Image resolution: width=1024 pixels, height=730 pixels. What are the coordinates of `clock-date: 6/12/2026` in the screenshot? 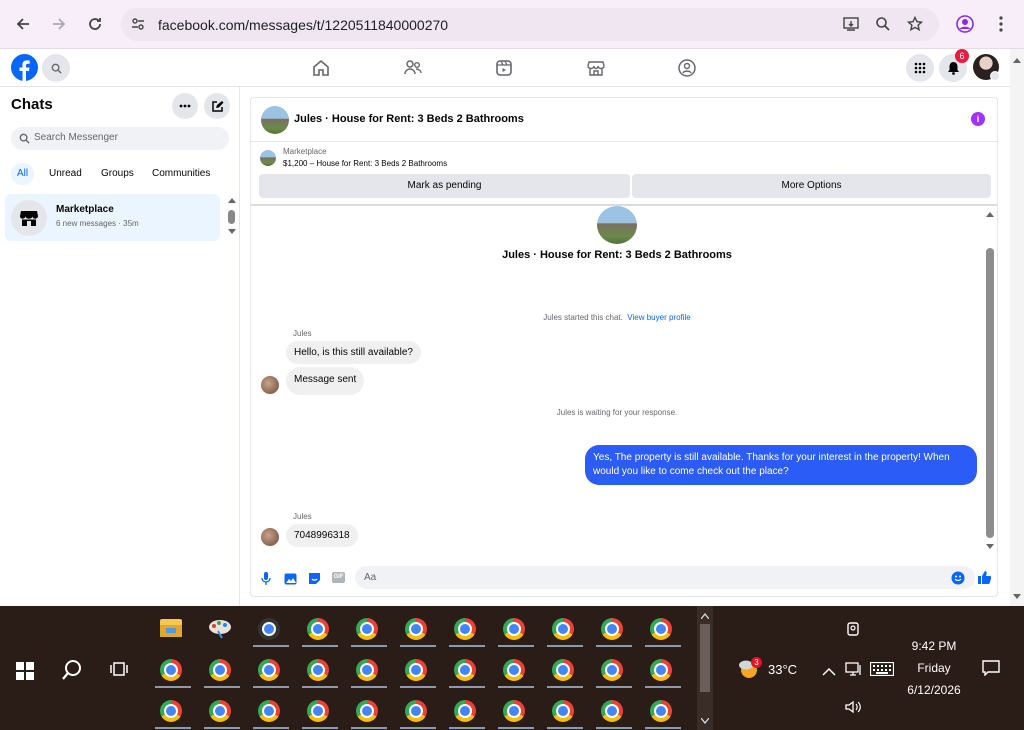 It's located at (934, 690).